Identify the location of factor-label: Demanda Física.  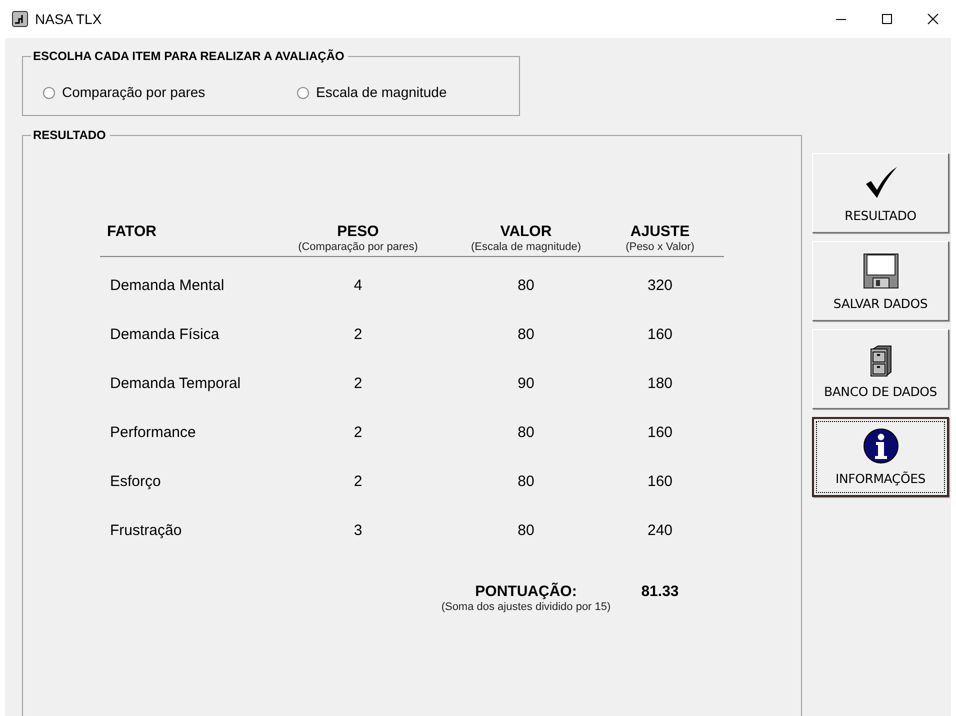
(165, 334).